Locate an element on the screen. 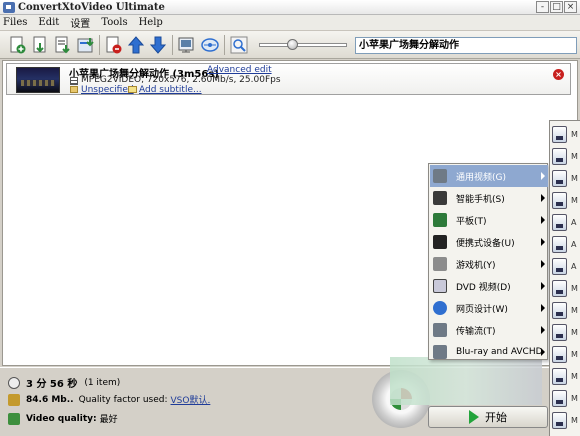  tablet-icon is located at coordinates (440, 220).